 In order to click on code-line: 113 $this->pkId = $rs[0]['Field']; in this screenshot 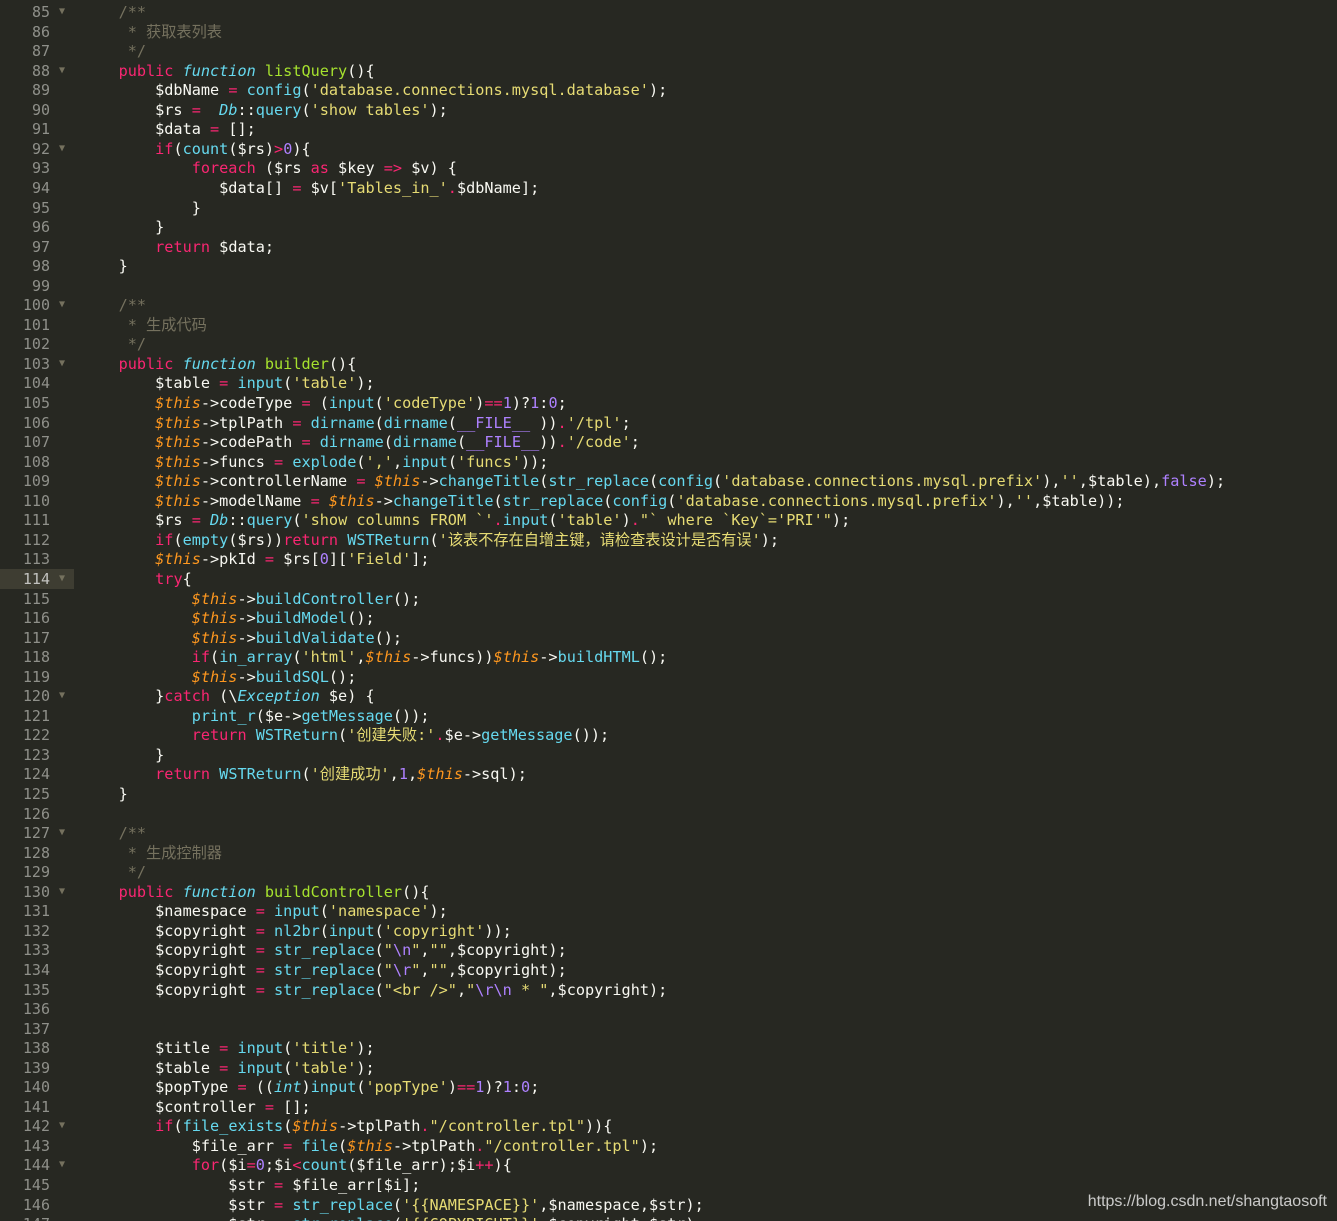, I will do `click(668, 559)`.